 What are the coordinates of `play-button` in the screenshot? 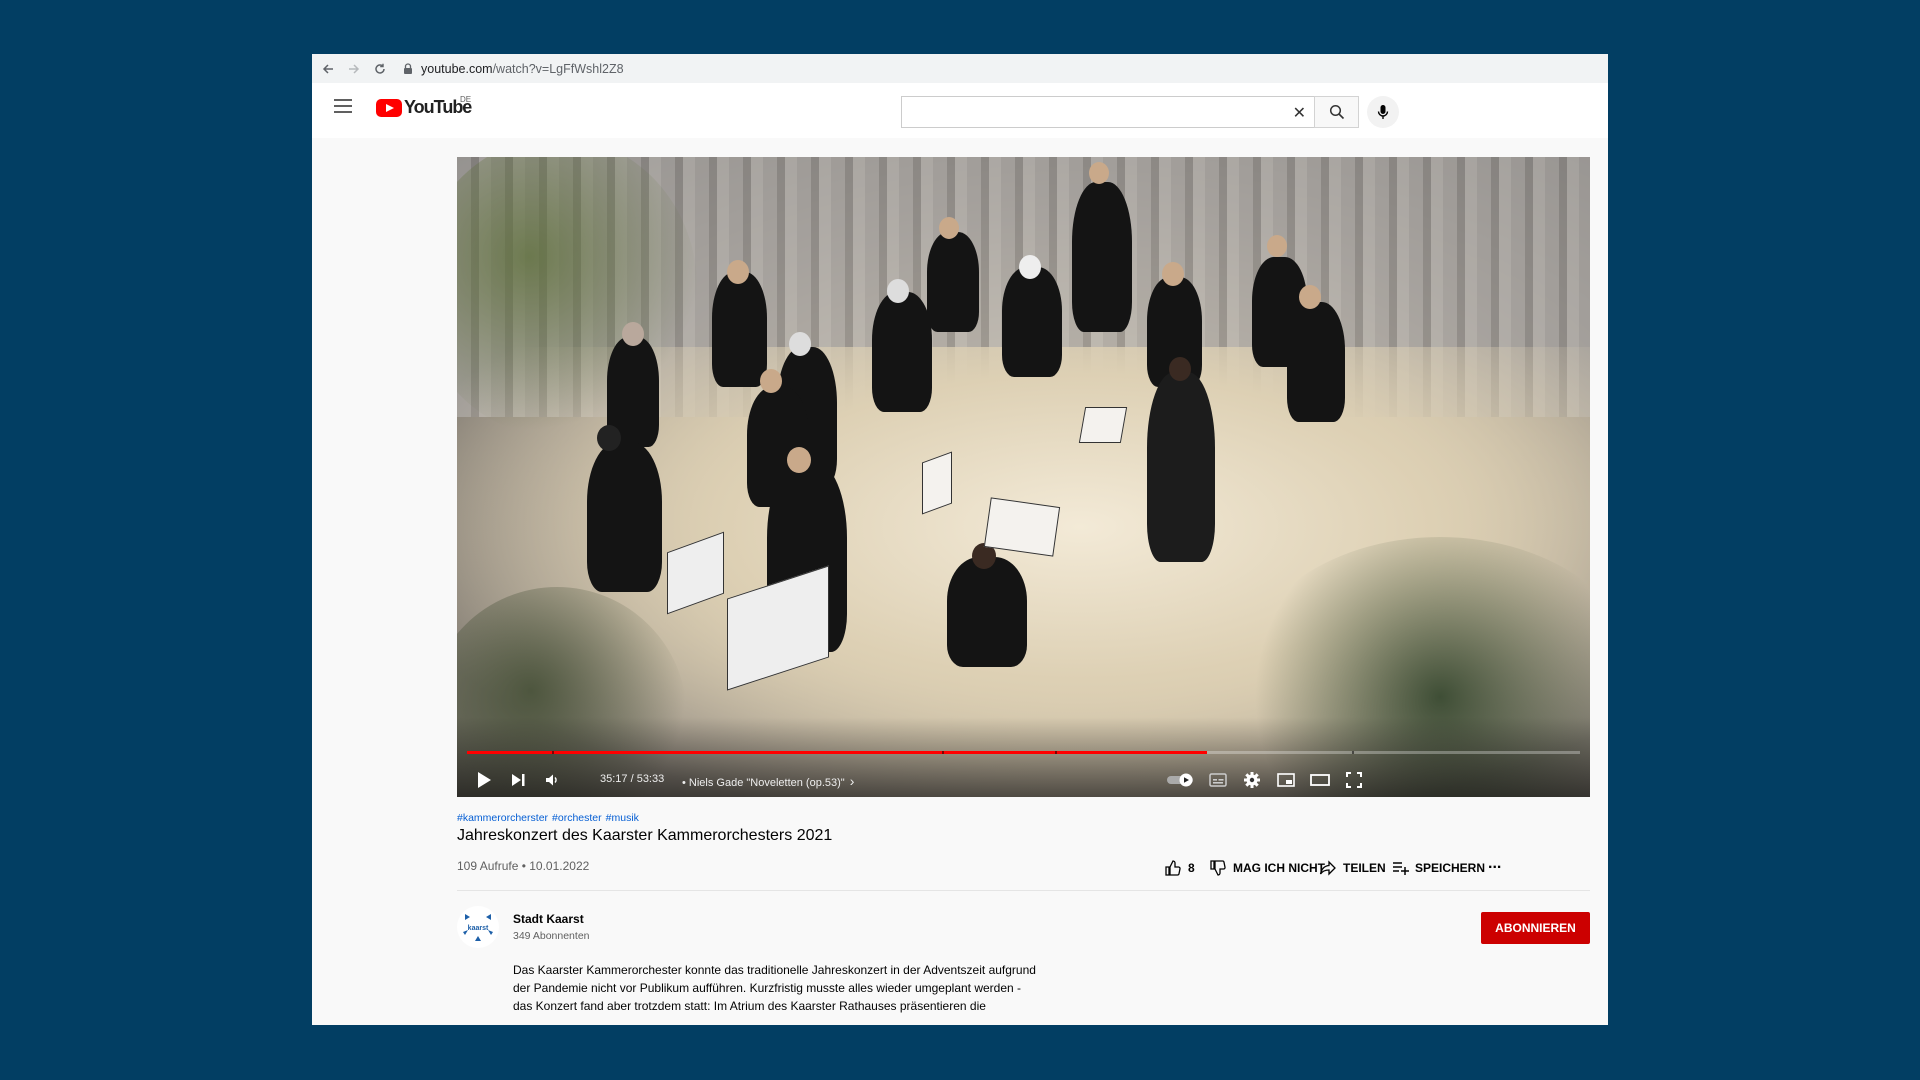 It's located at (484, 780).